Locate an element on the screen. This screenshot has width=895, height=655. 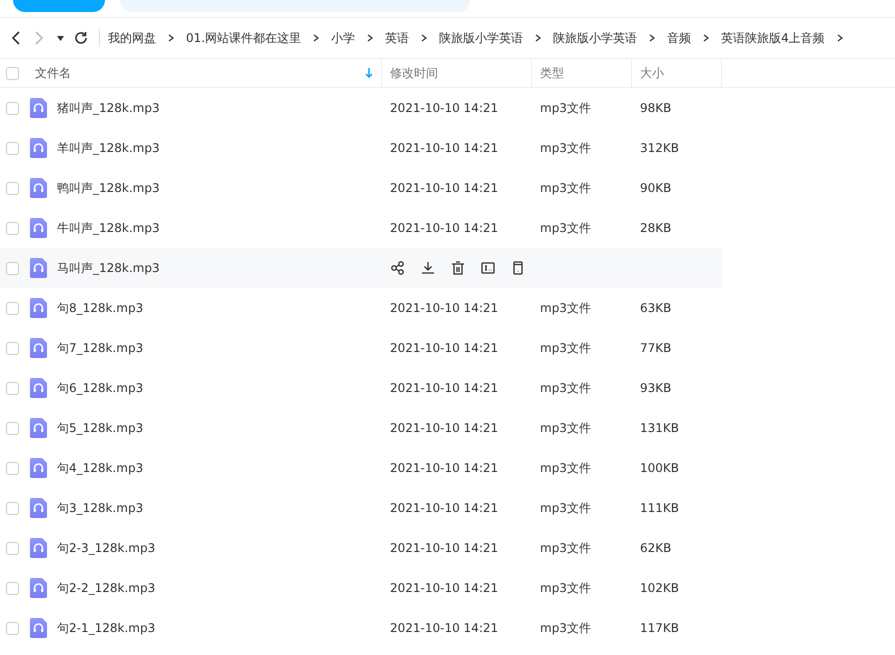
share-icon is located at coordinates (398, 268).